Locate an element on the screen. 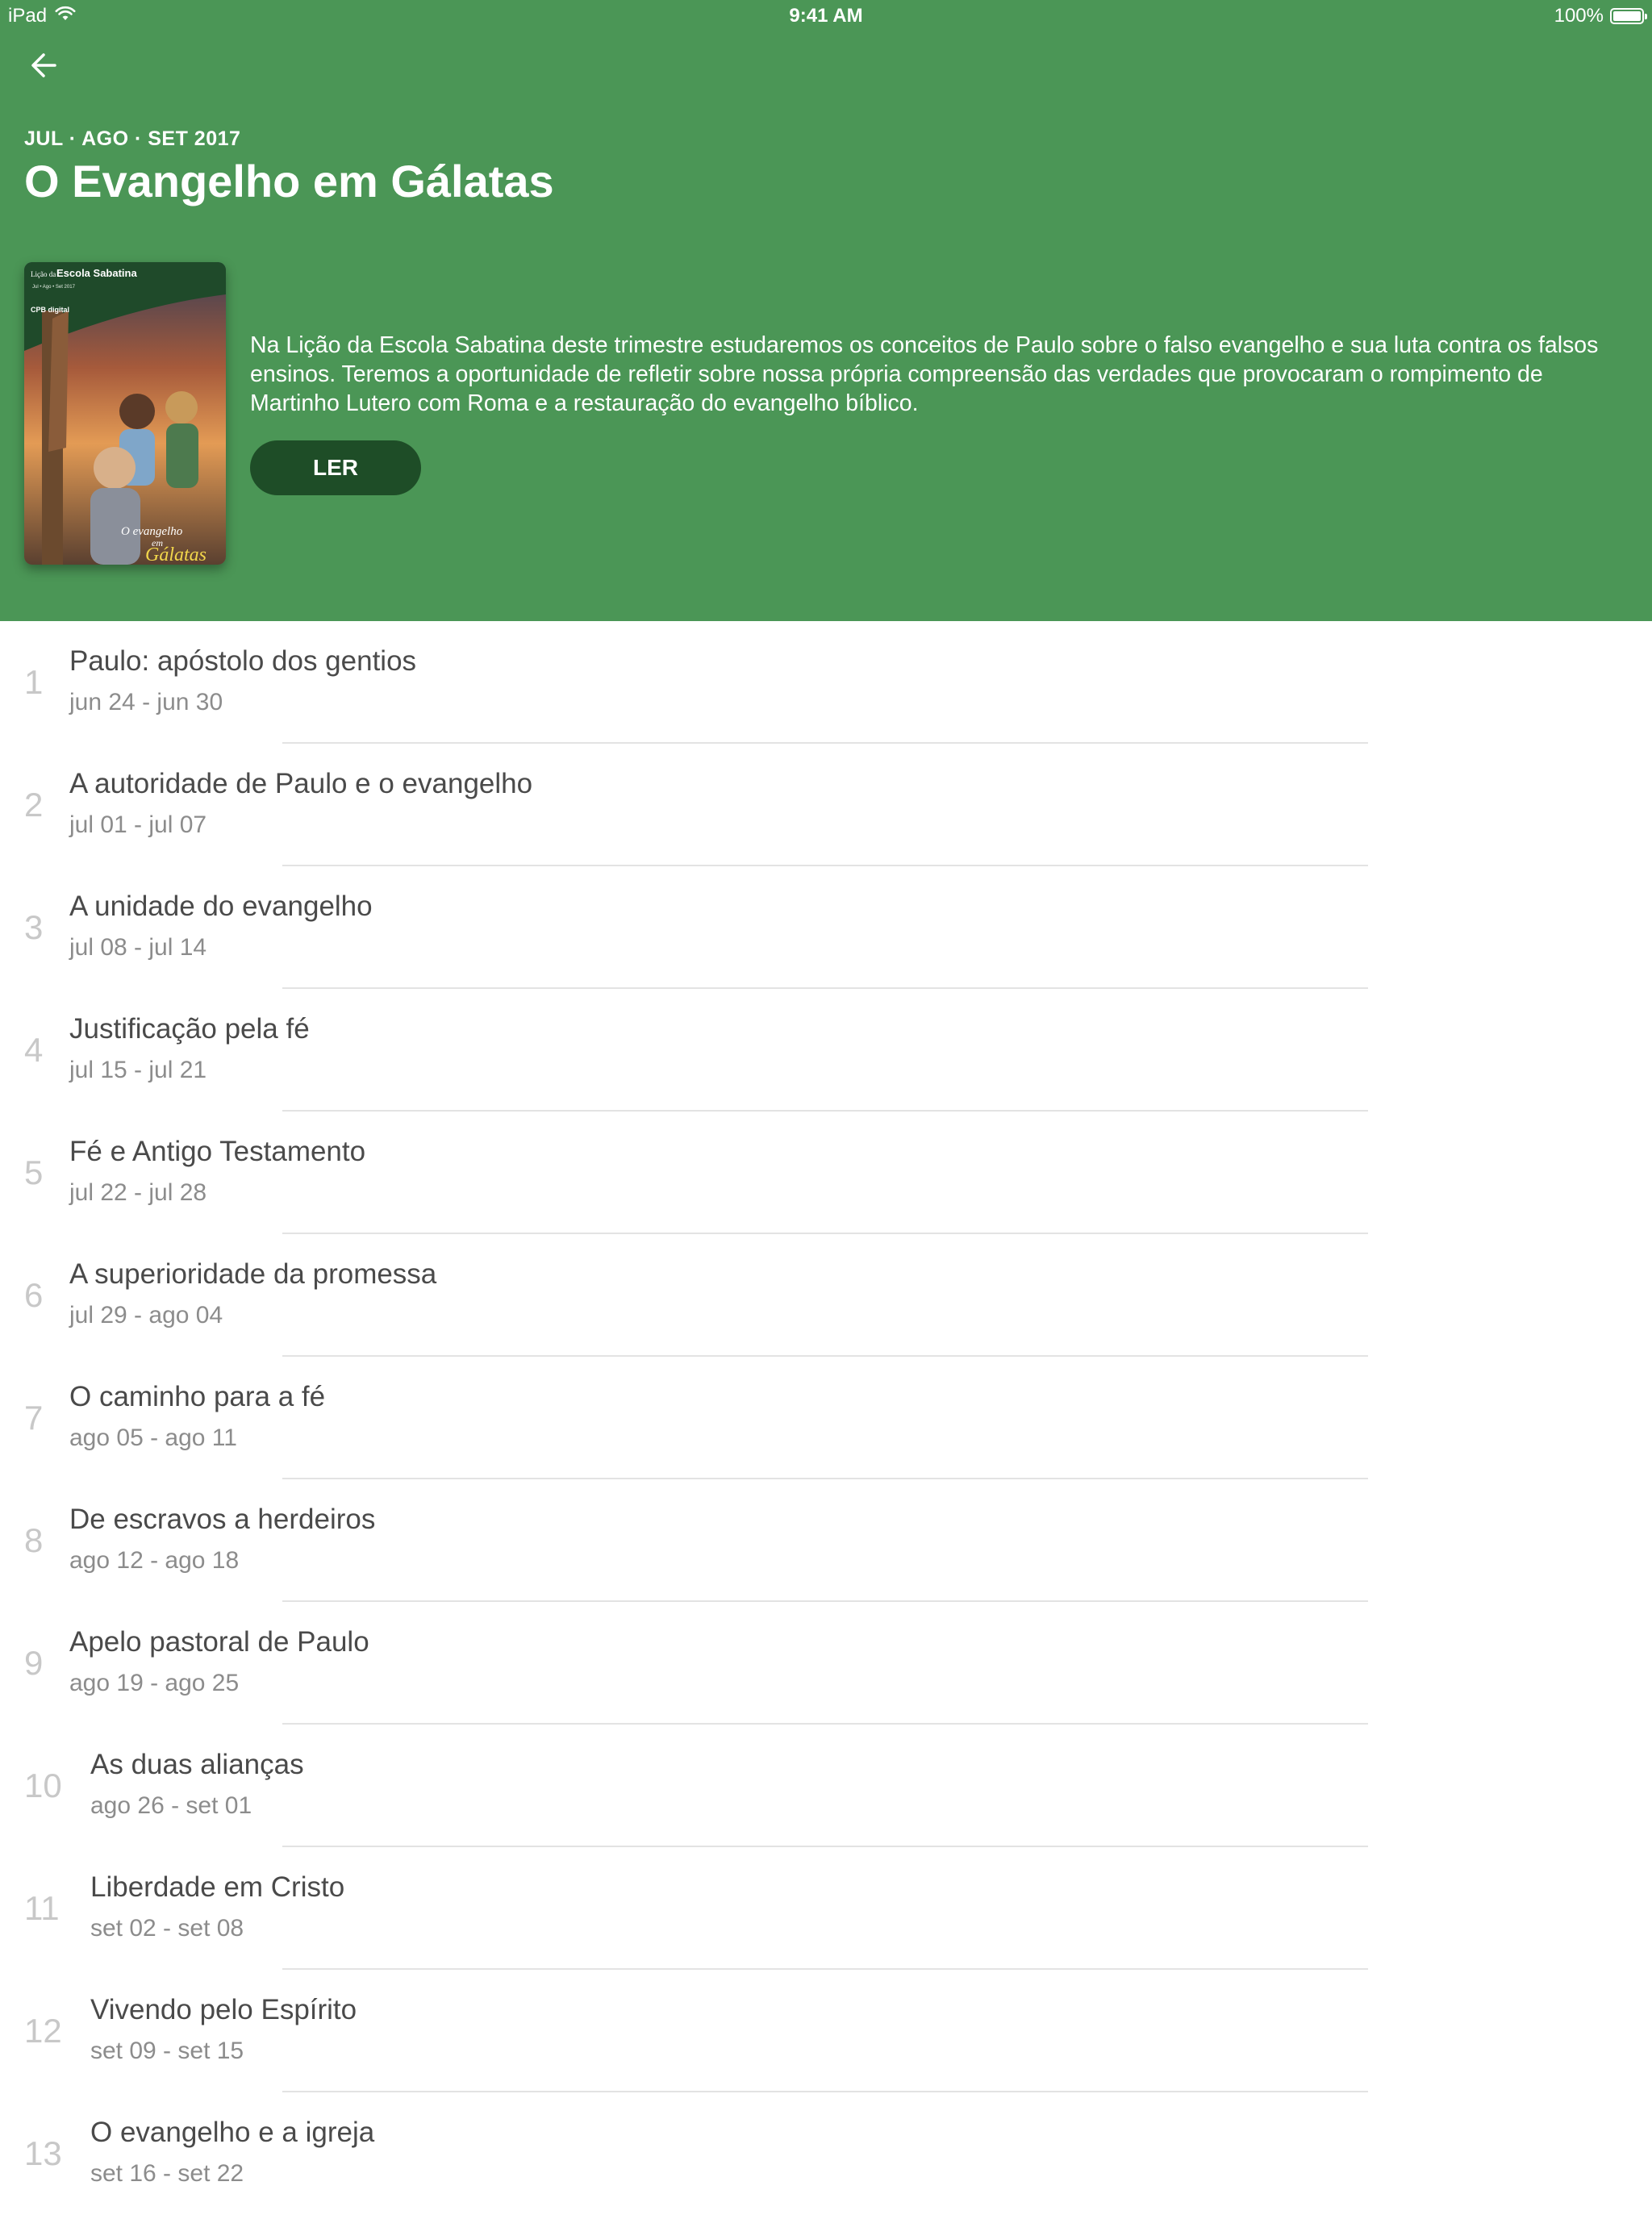  lesson-number: 12 is located at coordinates (43, 2031).